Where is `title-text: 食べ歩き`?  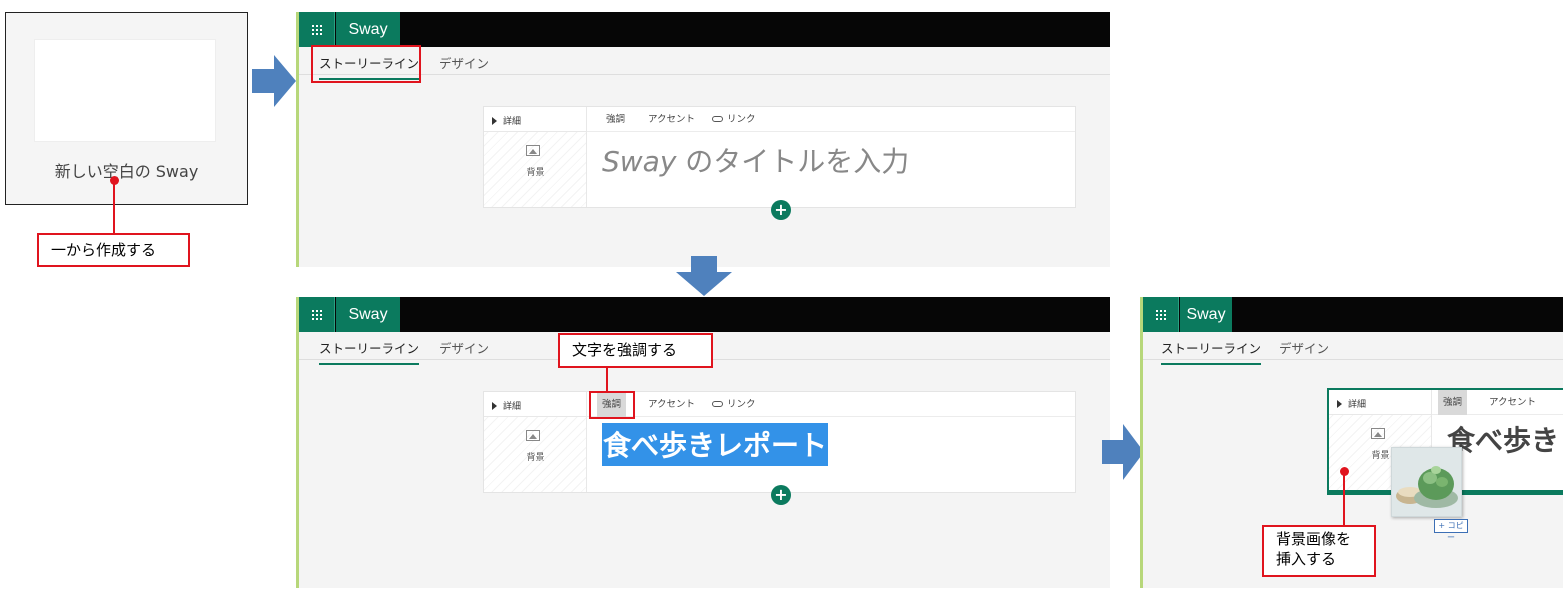 title-text: 食べ歩き is located at coordinates (1503, 440).